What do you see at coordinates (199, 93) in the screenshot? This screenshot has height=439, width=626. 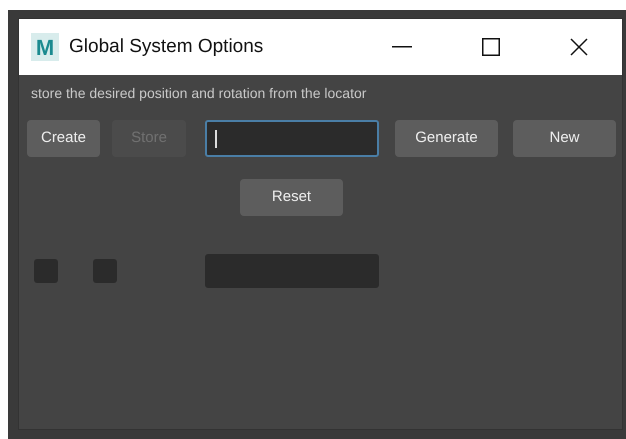 I see `description-text: store the desired position and rotation from the locator` at bounding box center [199, 93].